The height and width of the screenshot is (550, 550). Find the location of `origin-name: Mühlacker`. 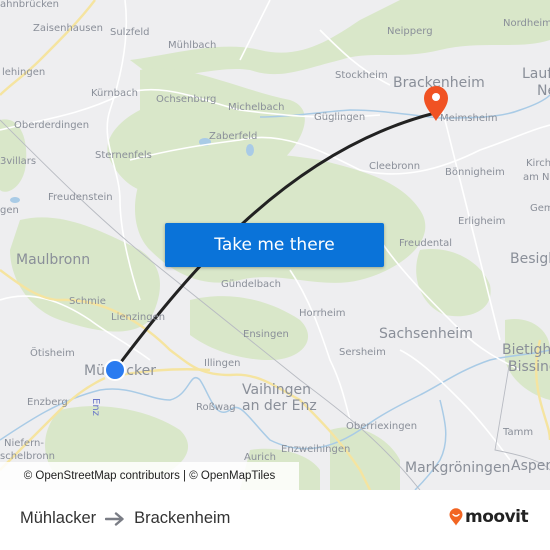

origin-name: Mühlacker is located at coordinates (58, 518).